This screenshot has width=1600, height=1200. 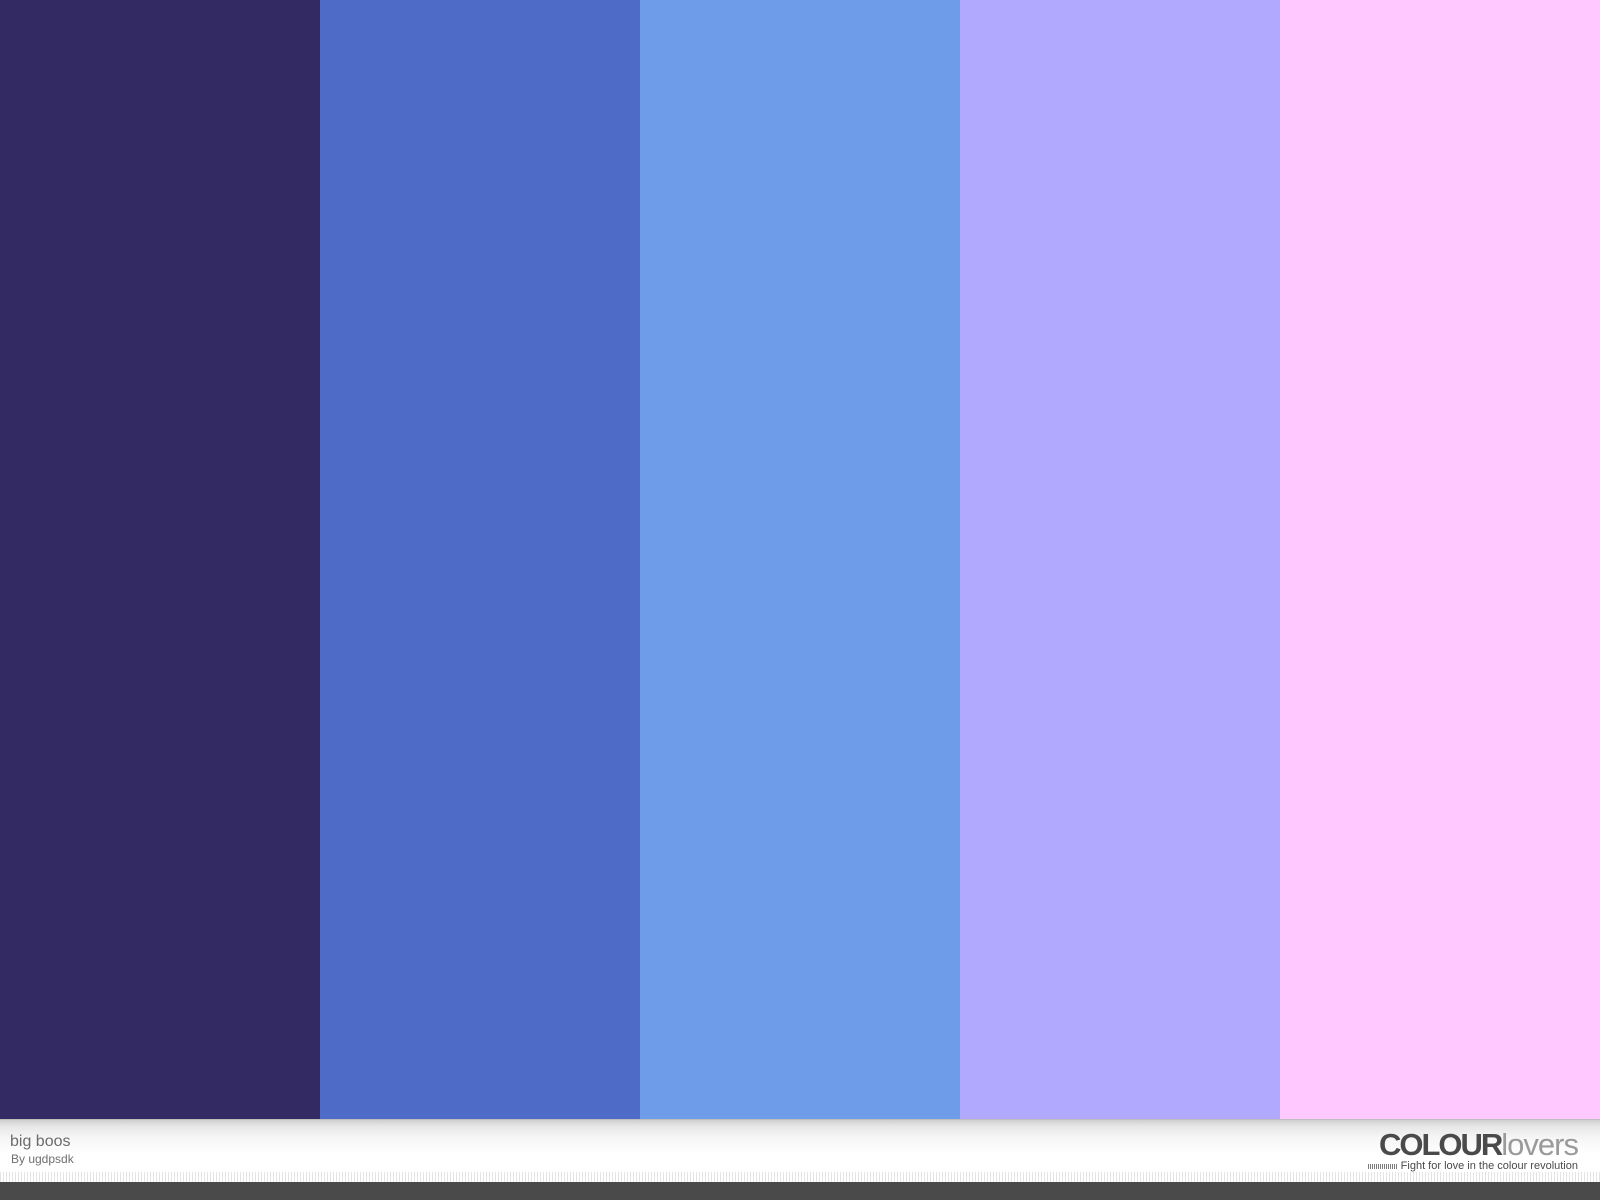 What do you see at coordinates (800, 1191) in the screenshot?
I see `bottom-bar` at bounding box center [800, 1191].